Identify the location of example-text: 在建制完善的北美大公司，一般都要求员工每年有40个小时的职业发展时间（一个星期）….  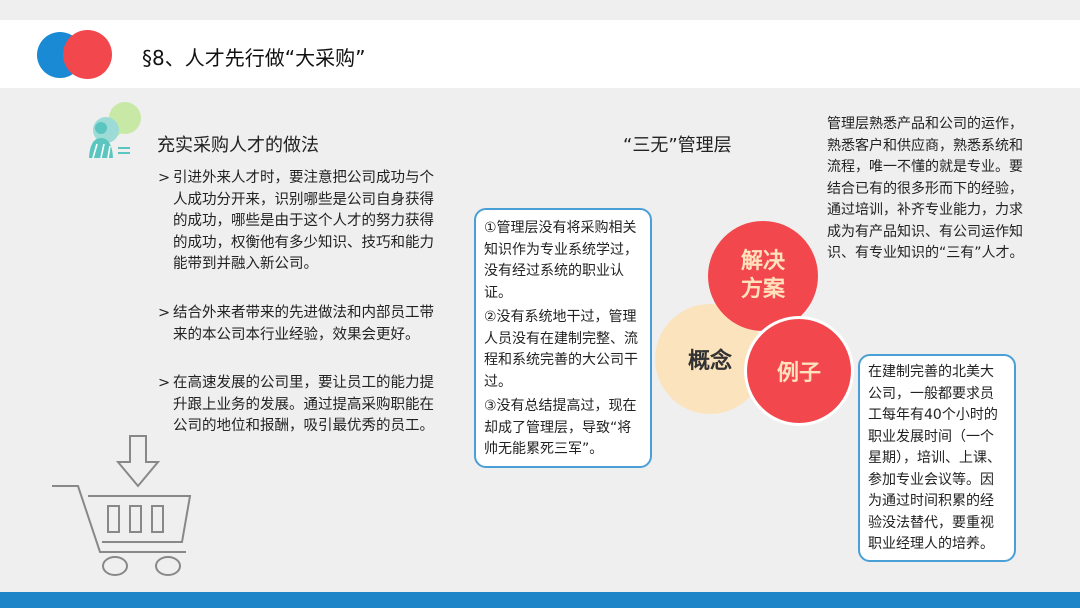
(934, 458).